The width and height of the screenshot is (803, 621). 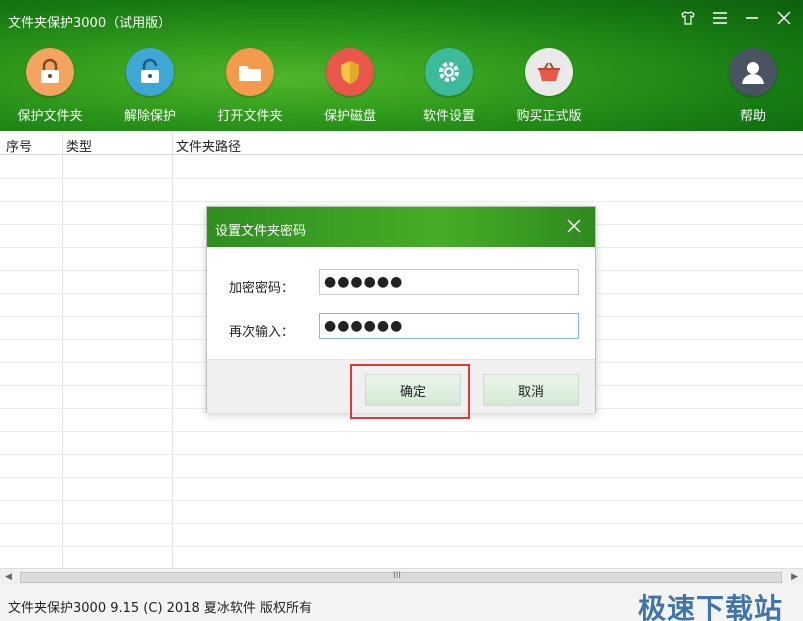 What do you see at coordinates (250, 116) in the screenshot?
I see `open-folder-label: 打开文件夹` at bounding box center [250, 116].